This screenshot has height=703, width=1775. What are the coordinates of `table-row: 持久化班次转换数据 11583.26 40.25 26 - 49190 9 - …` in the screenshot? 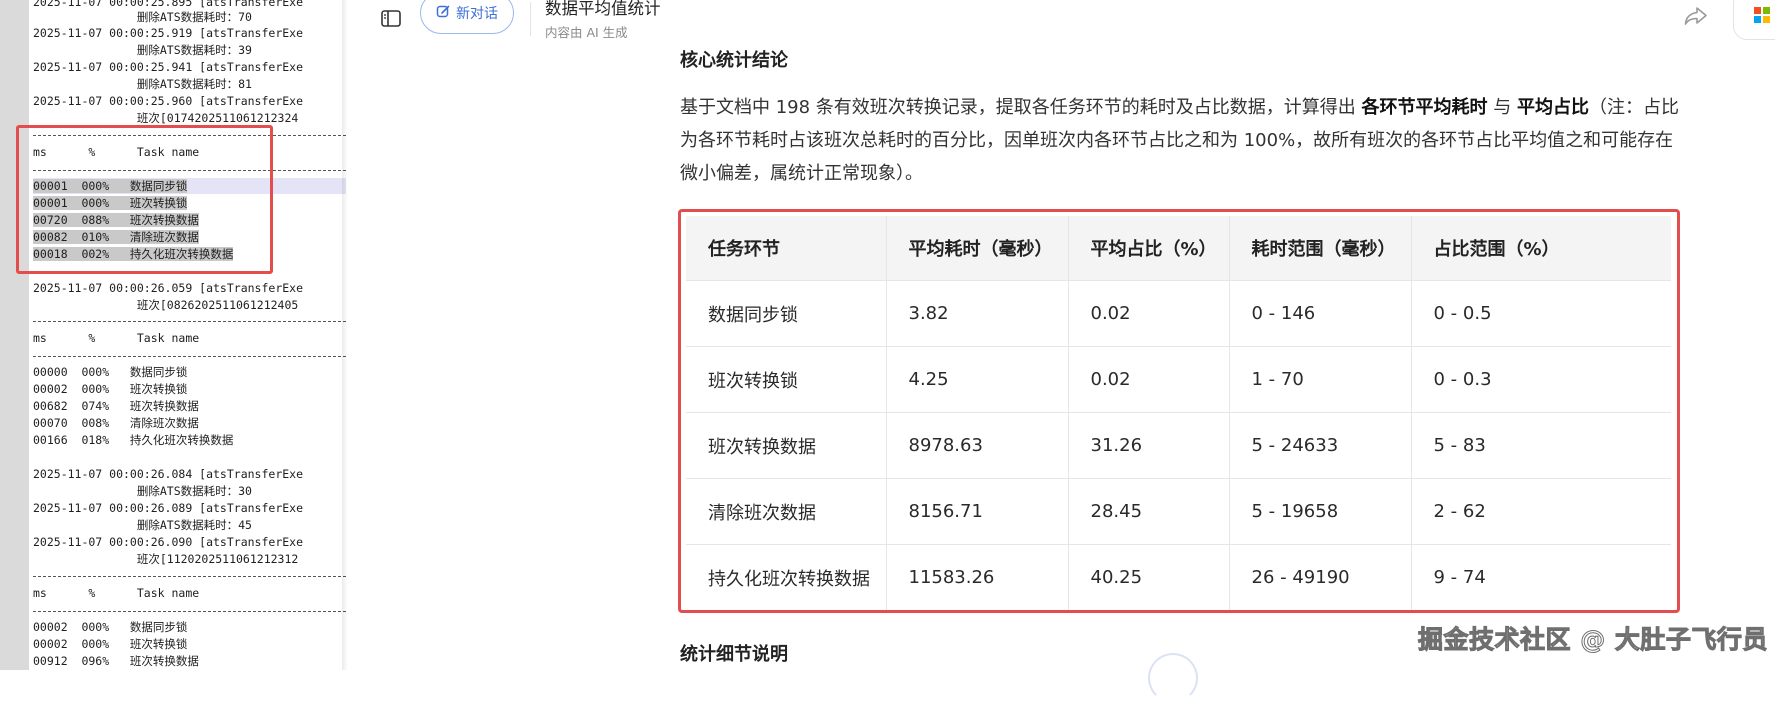 It's located at (1178, 577).